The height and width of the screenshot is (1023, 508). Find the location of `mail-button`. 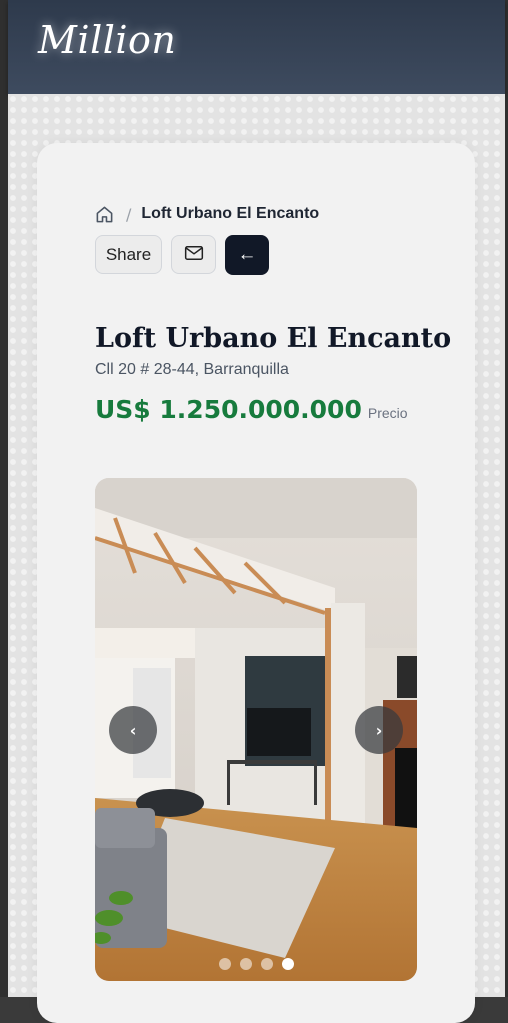

mail-button is located at coordinates (193, 254).